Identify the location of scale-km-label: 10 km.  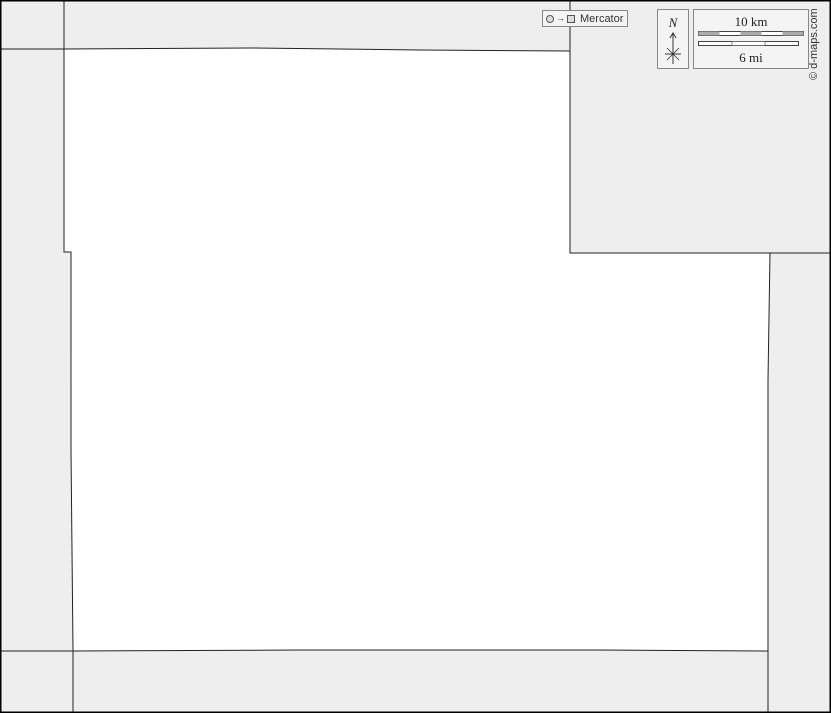
(751, 21).